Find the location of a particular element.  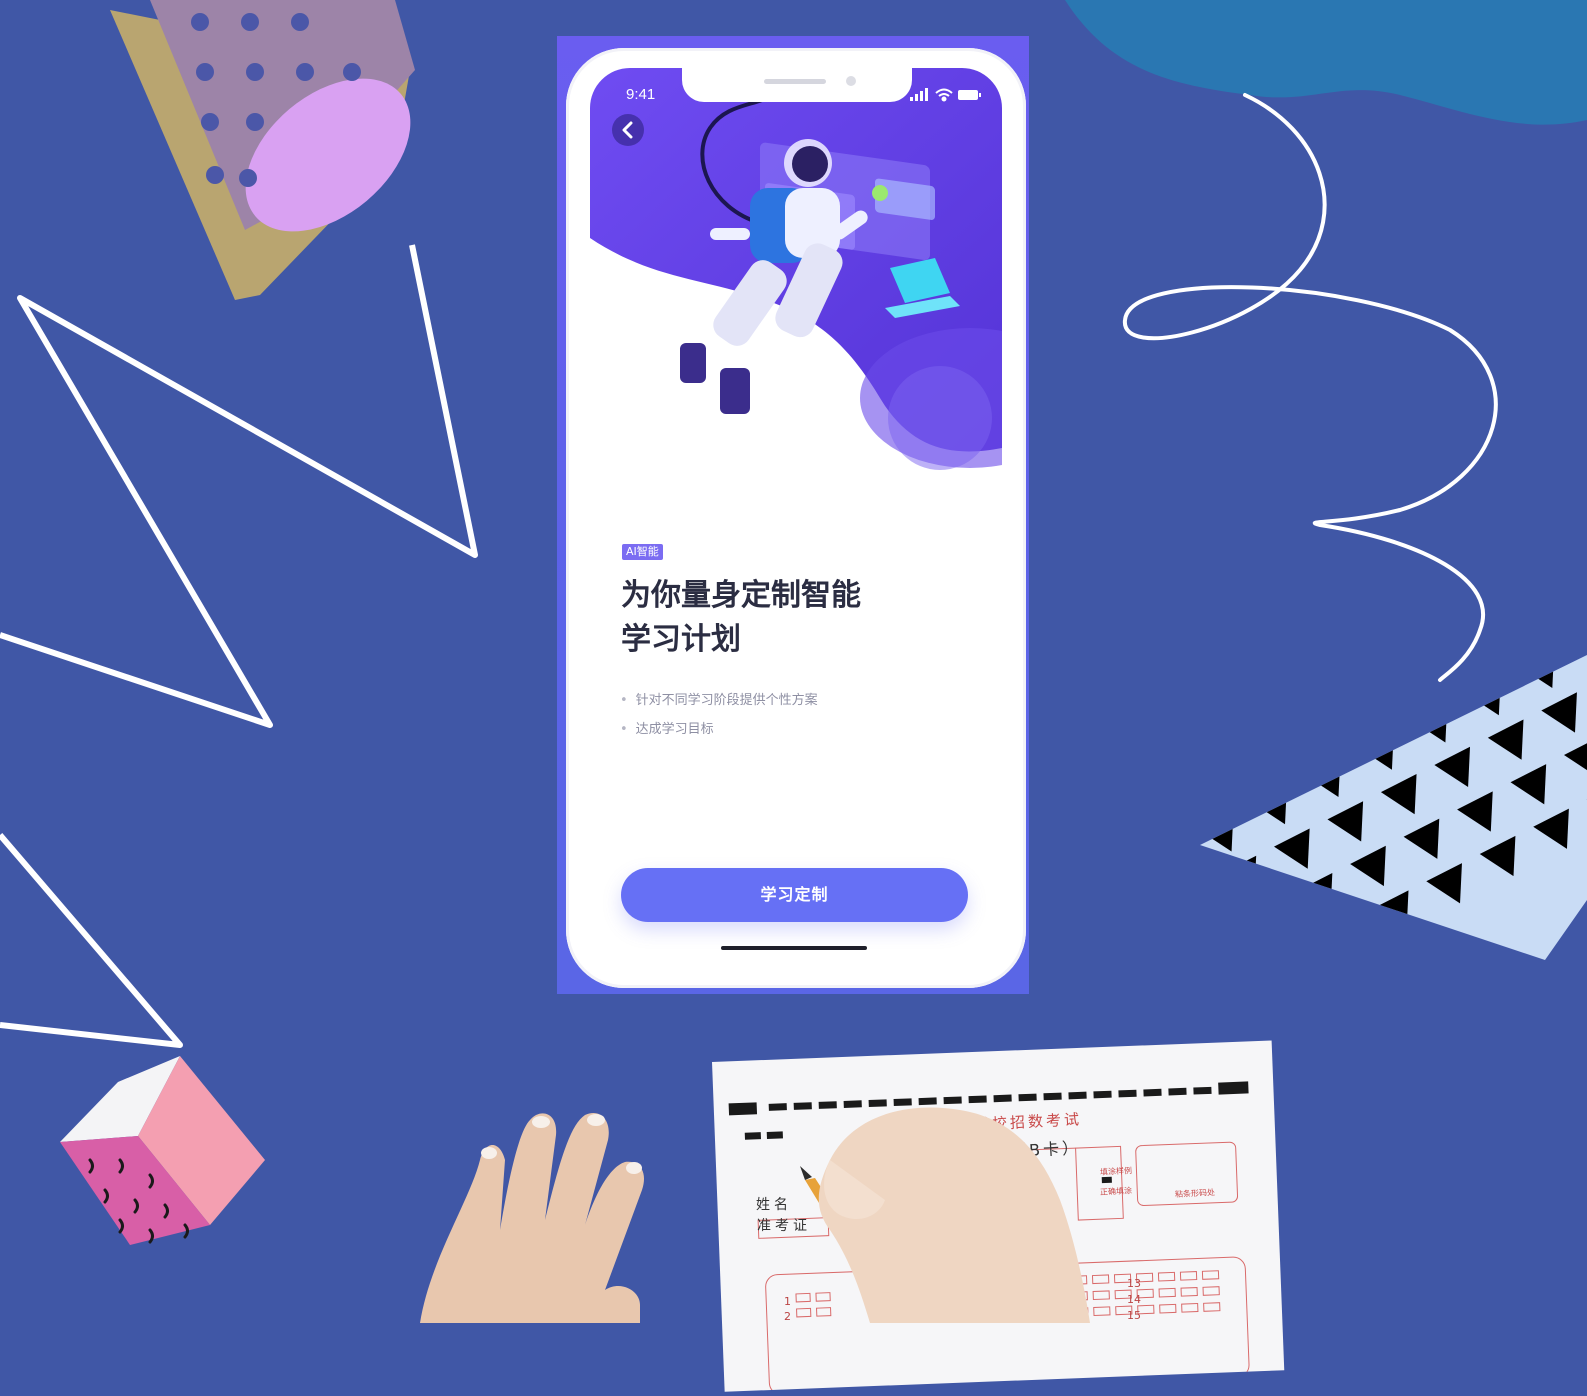

sheet-number: 13 is located at coordinates (1134, 1283).